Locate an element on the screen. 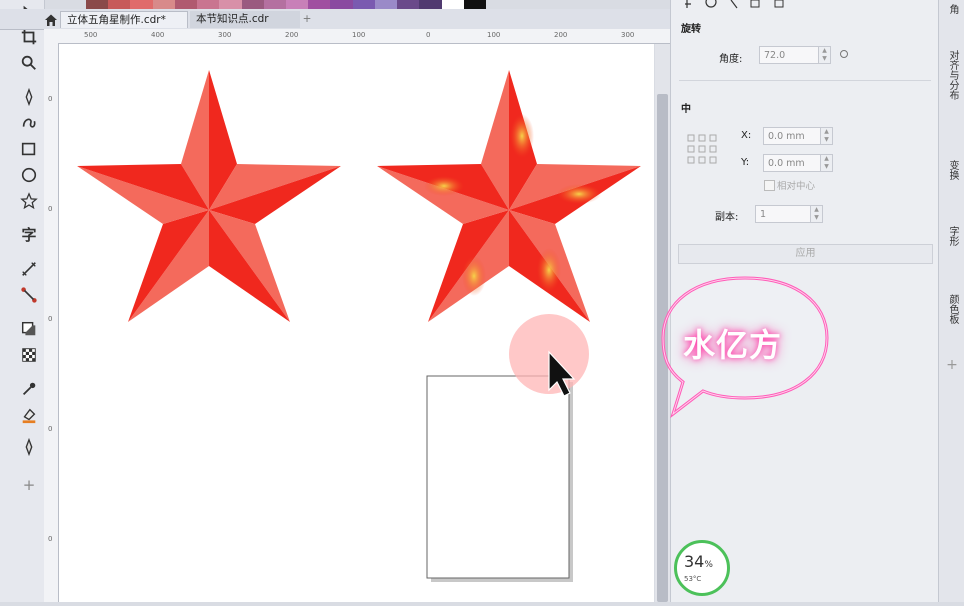  cpu-percent: 34% is located at coordinates (698, 561).